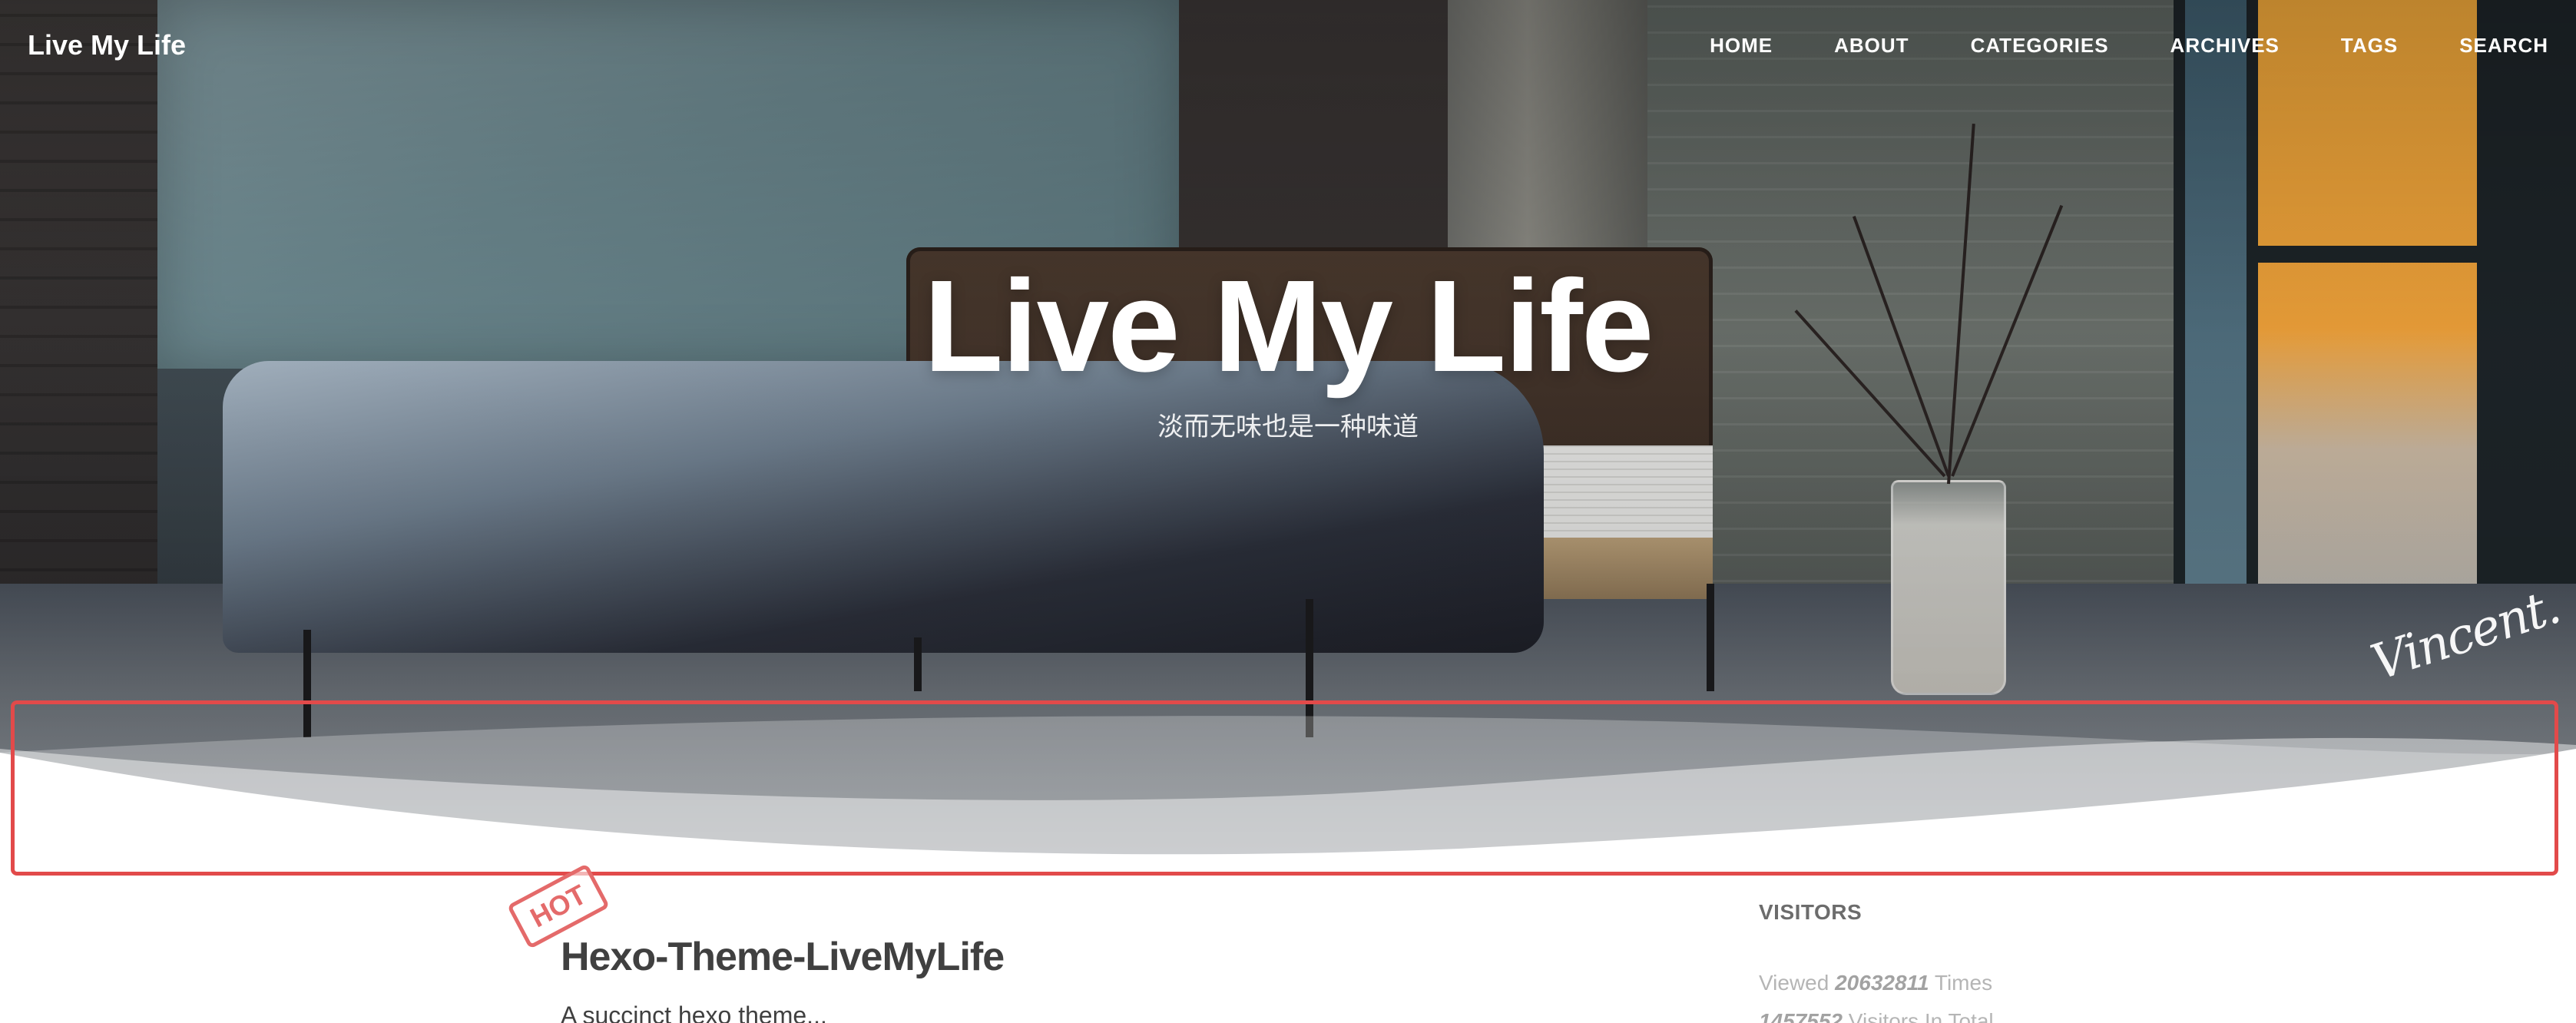 The width and height of the screenshot is (2576, 1023). Describe the element at coordinates (1289, 326) in the screenshot. I see `site-title: Live My Life` at that location.